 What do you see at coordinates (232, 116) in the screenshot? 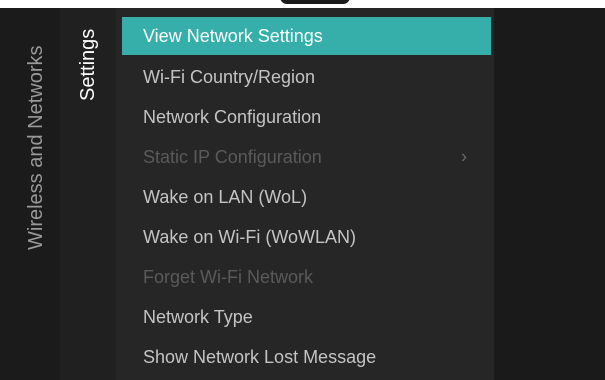
I see `menu-item-label: Network Configuration` at bounding box center [232, 116].